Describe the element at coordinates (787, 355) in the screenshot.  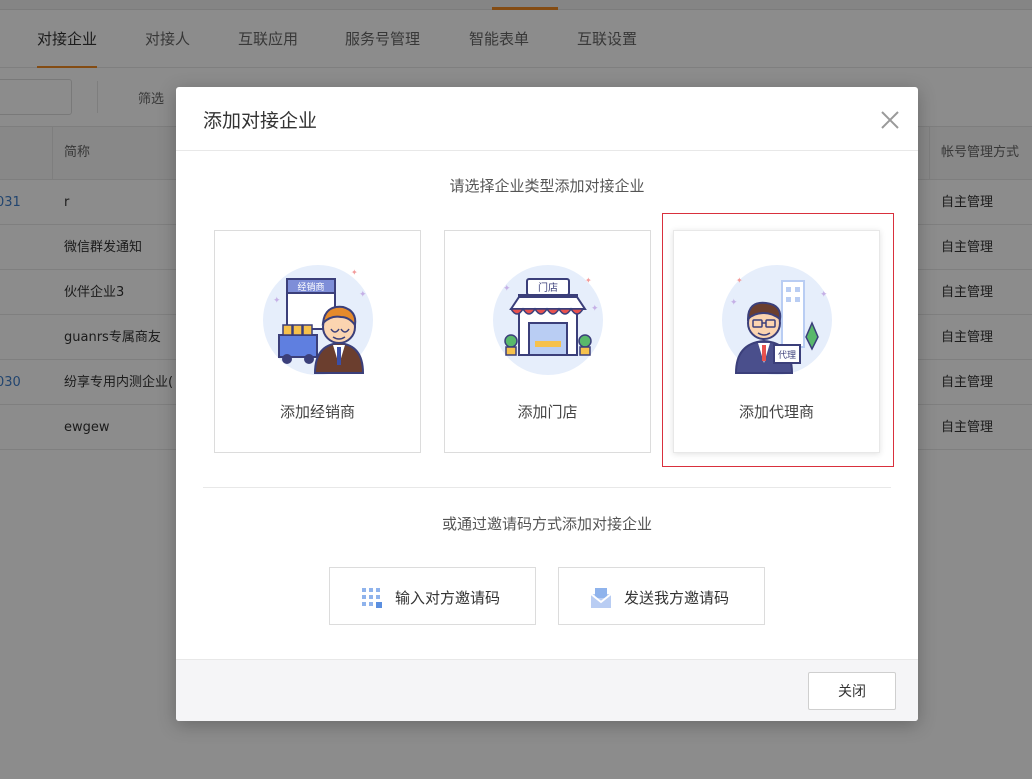
I see `sign-text: 代理` at that location.